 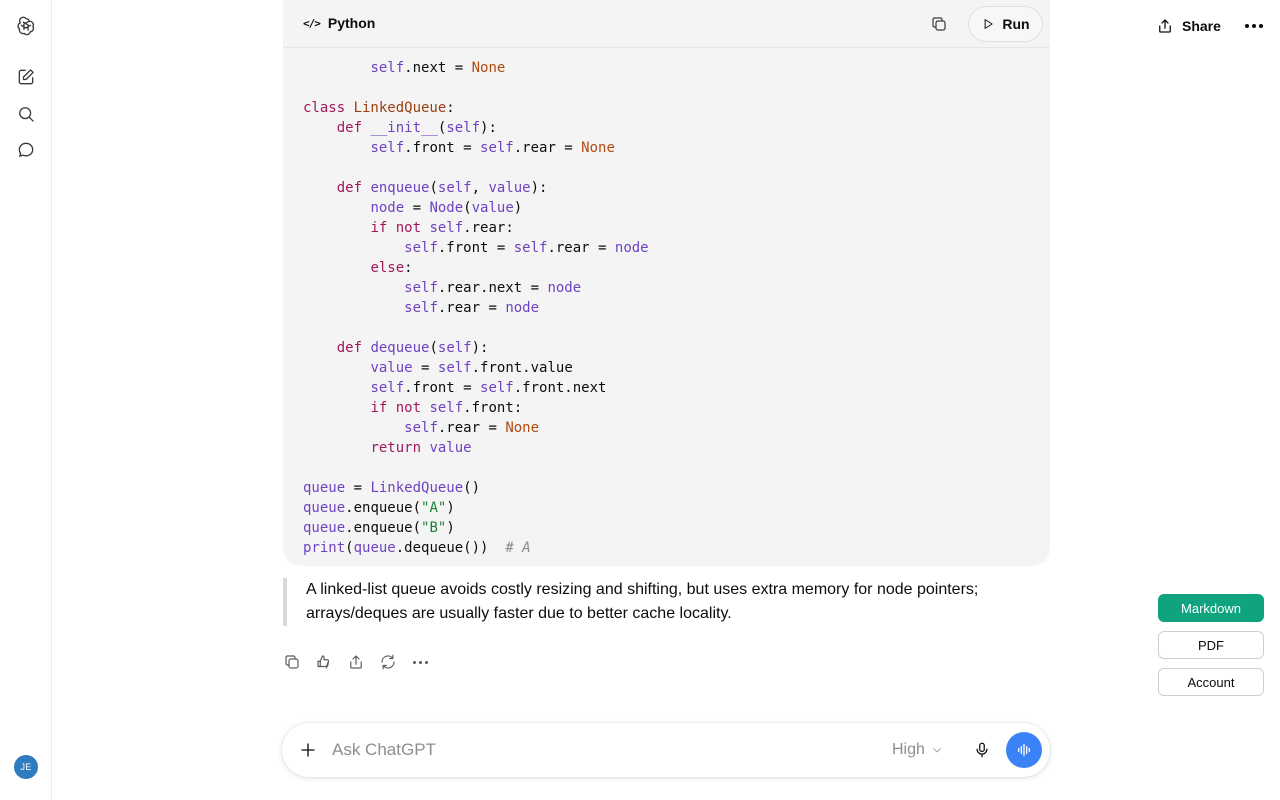 I want to click on new-chat-icon, so click(x=26, y=77).